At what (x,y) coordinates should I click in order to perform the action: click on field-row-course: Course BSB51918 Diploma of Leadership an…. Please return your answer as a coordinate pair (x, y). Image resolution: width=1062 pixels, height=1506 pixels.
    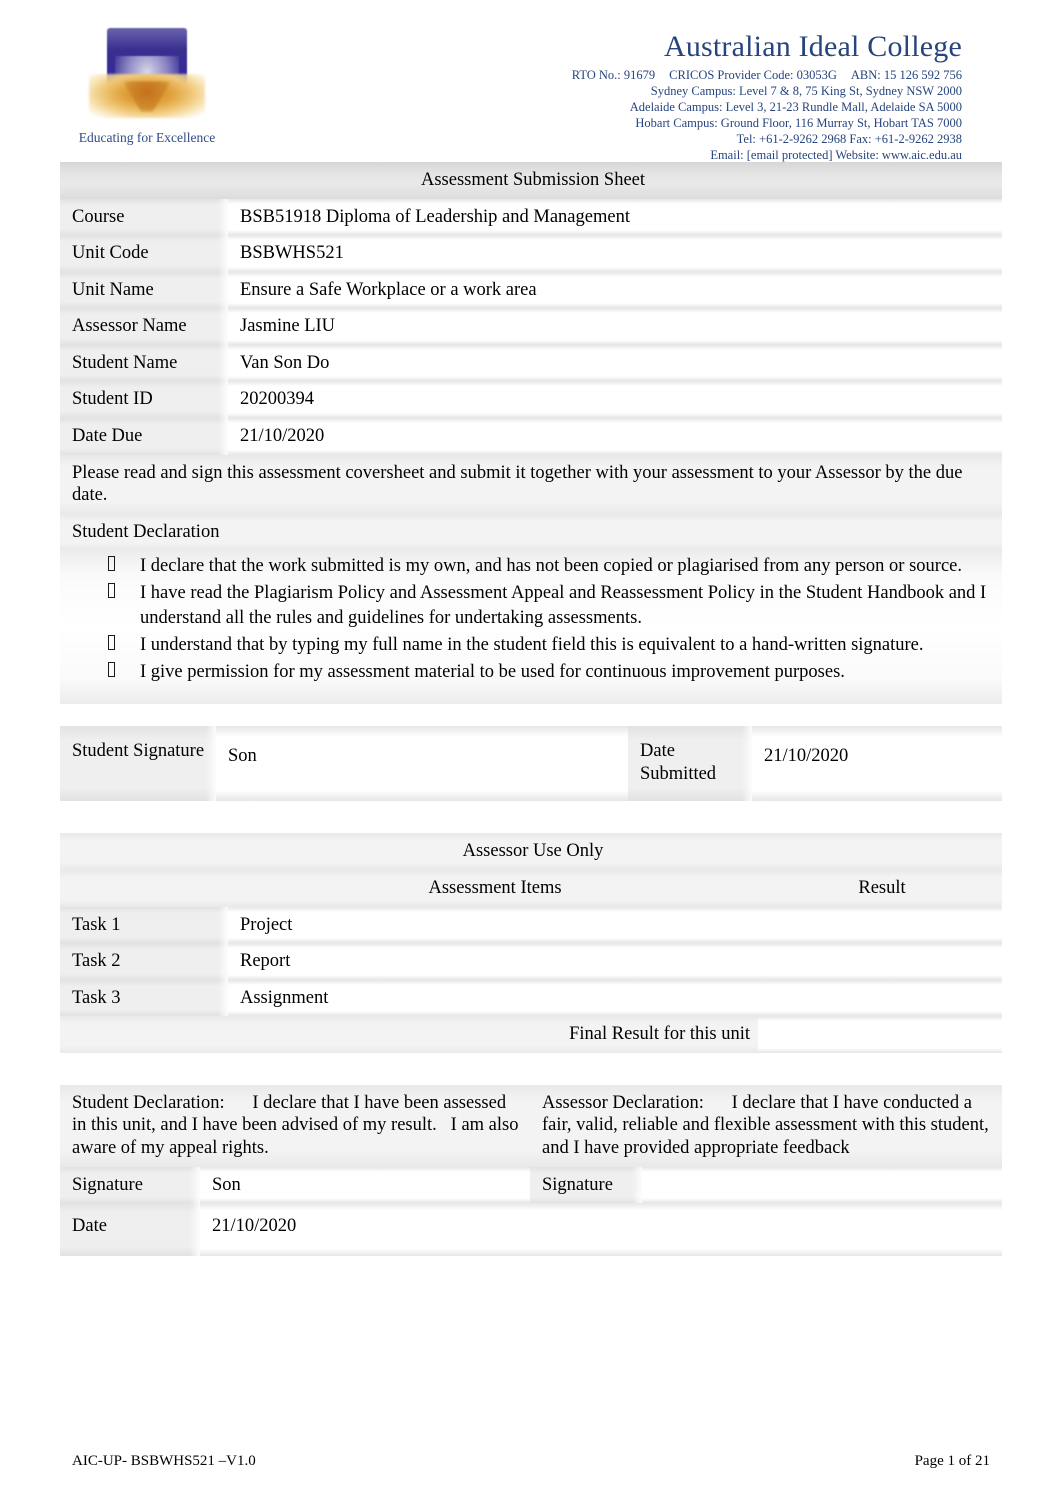
    Looking at the image, I should click on (531, 217).